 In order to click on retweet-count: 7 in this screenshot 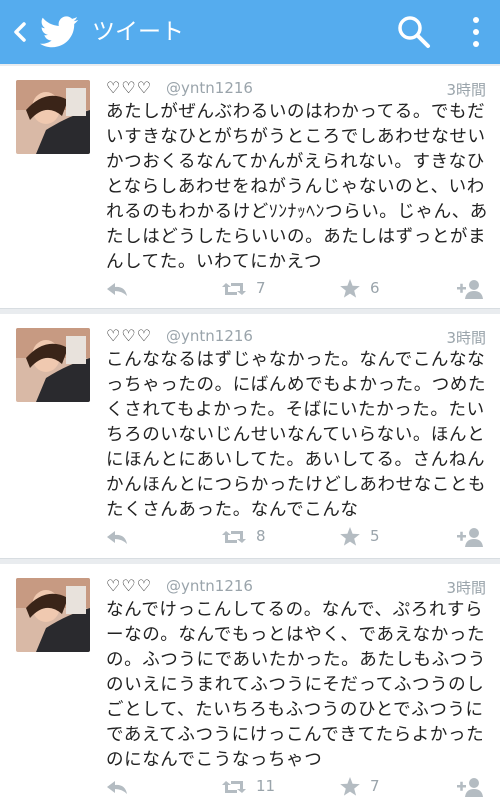, I will do `click(261, 288)`.